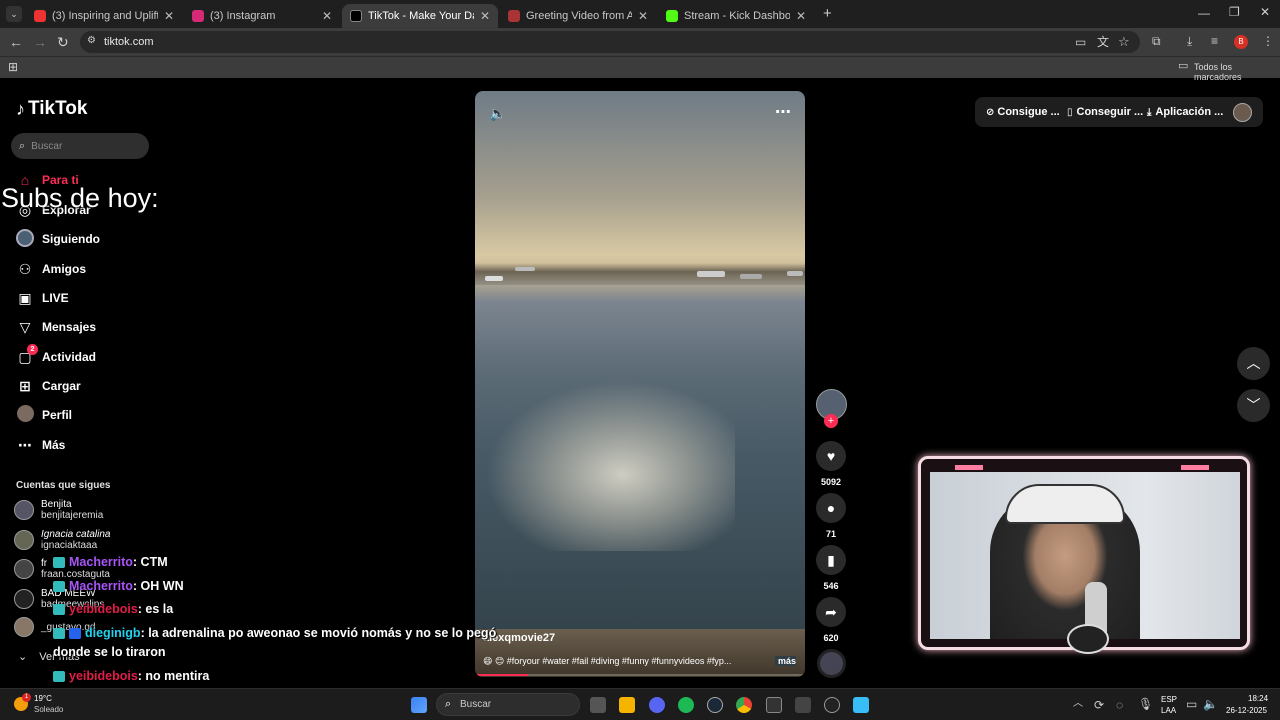  Describe the element at coordinates (80, 146) in the screenshot. I see `search-box: ⌕ Buscar` at that location.